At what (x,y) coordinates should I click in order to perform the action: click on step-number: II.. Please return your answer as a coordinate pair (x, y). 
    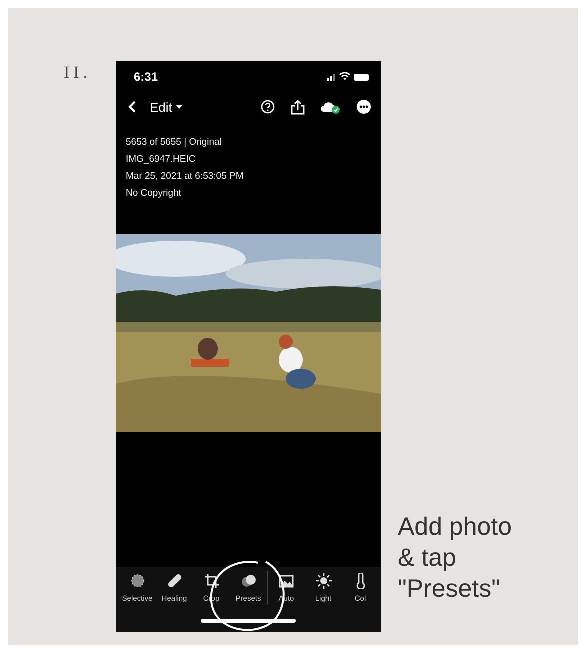
    Looking at the image, I should click on (78, 72).